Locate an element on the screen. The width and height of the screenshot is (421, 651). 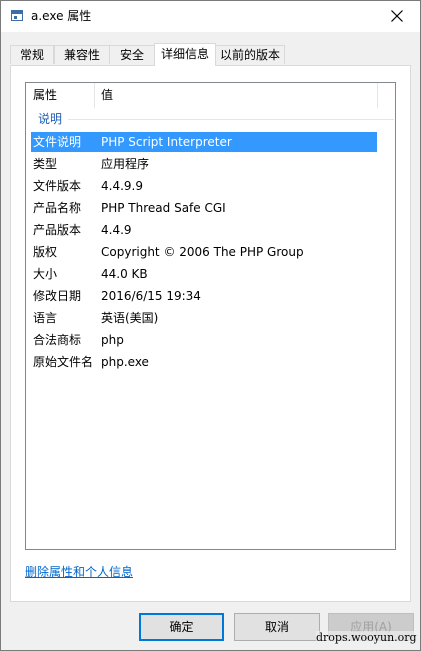
property-value: PHP Script Interpreter is located at coordinates (166, 142).